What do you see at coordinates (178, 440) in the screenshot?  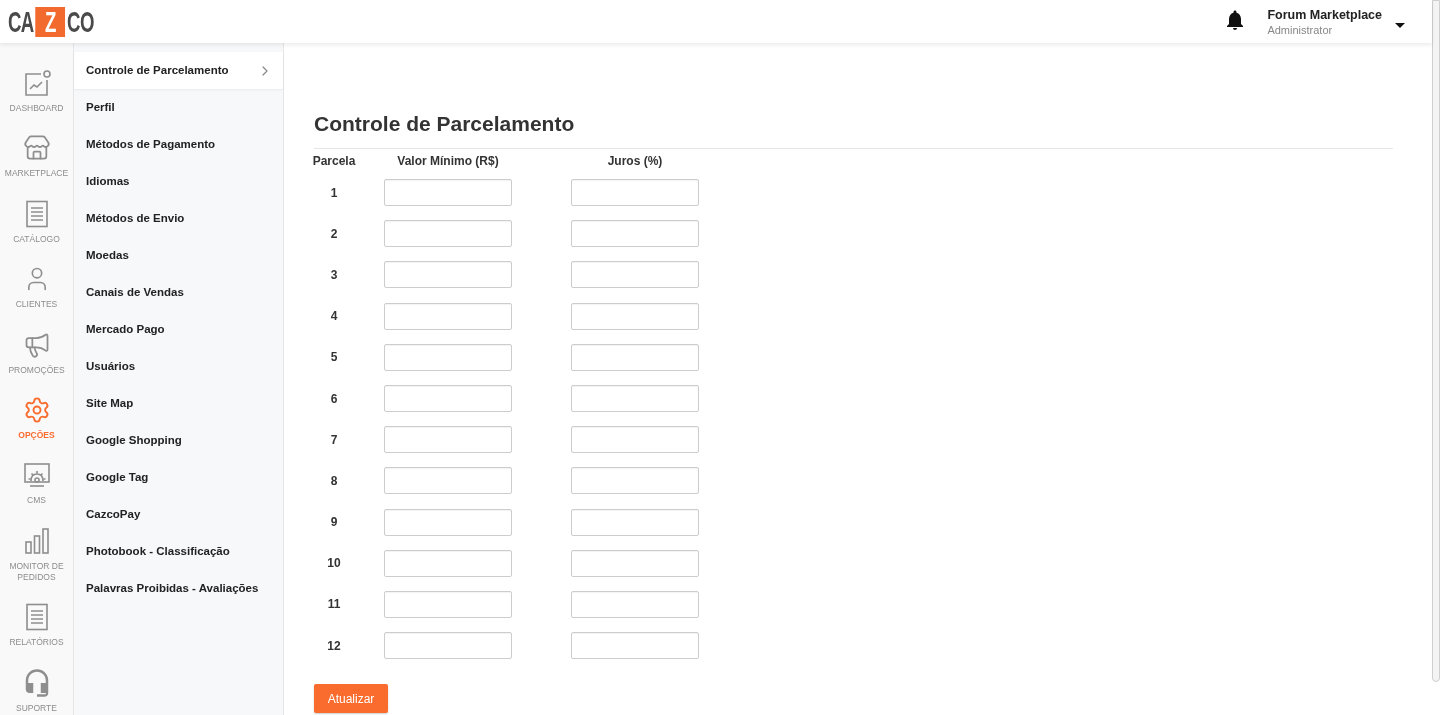 I see `submenu-item: Google Shopping` at bounding box center [178, 440].